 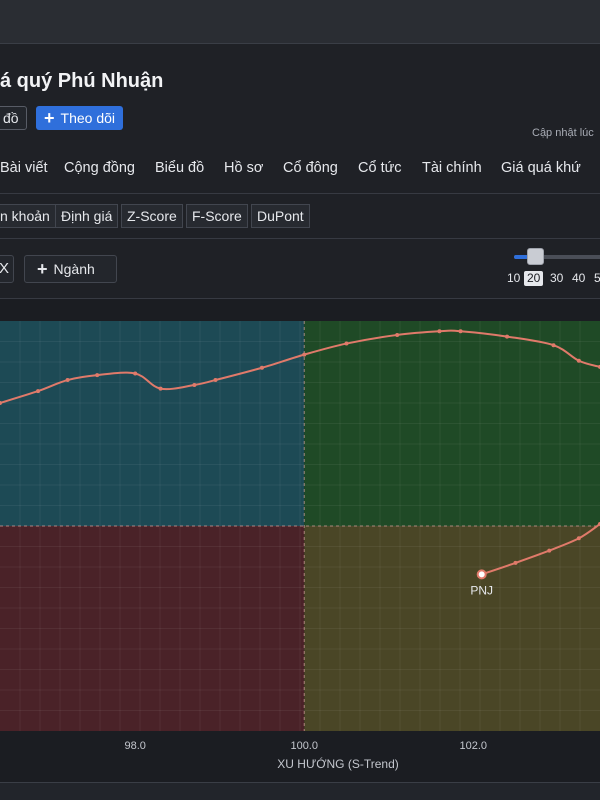 I want to click on subtab-accounts: n khoản, so click(x=28, y=216).